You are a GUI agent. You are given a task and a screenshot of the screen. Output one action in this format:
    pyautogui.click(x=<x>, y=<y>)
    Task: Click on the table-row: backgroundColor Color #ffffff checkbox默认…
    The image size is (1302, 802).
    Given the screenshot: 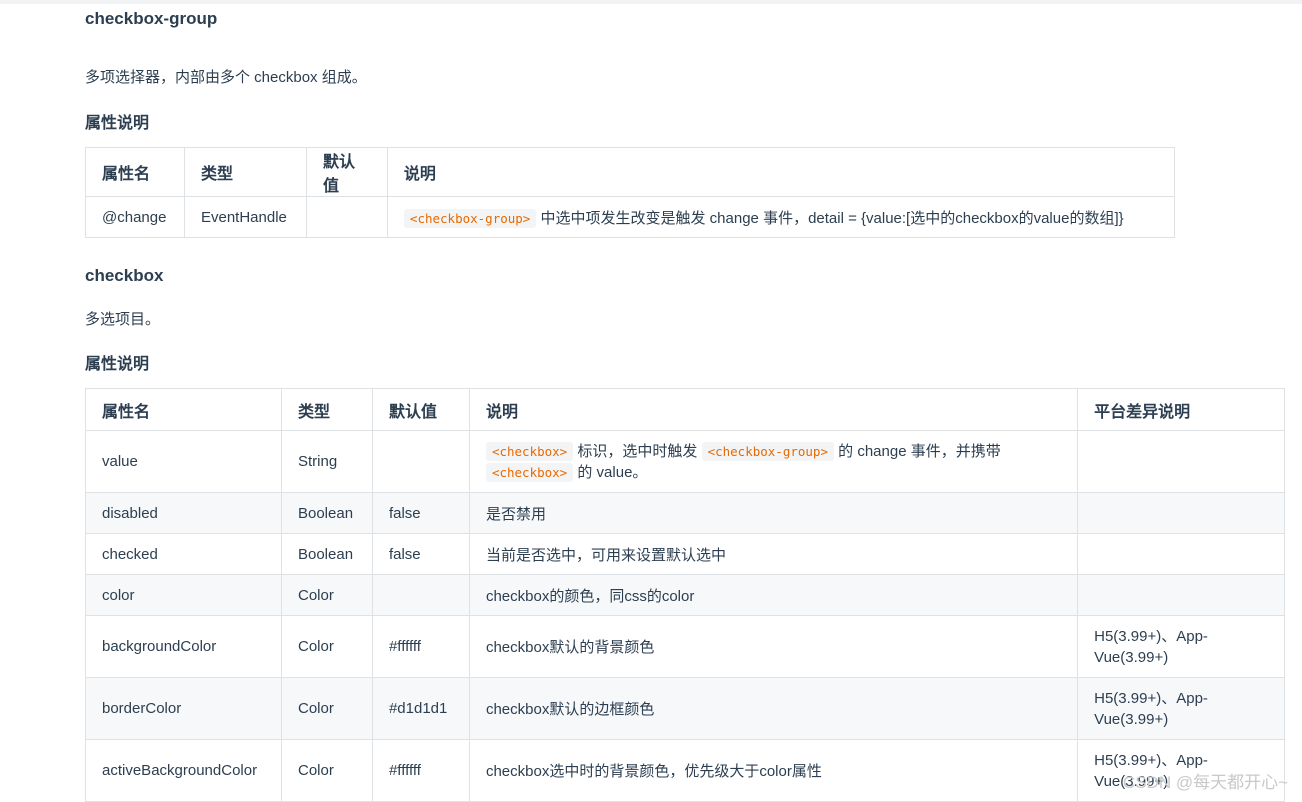 What is the action you would take?
    pyautogui.click(x=685, y=646)
    